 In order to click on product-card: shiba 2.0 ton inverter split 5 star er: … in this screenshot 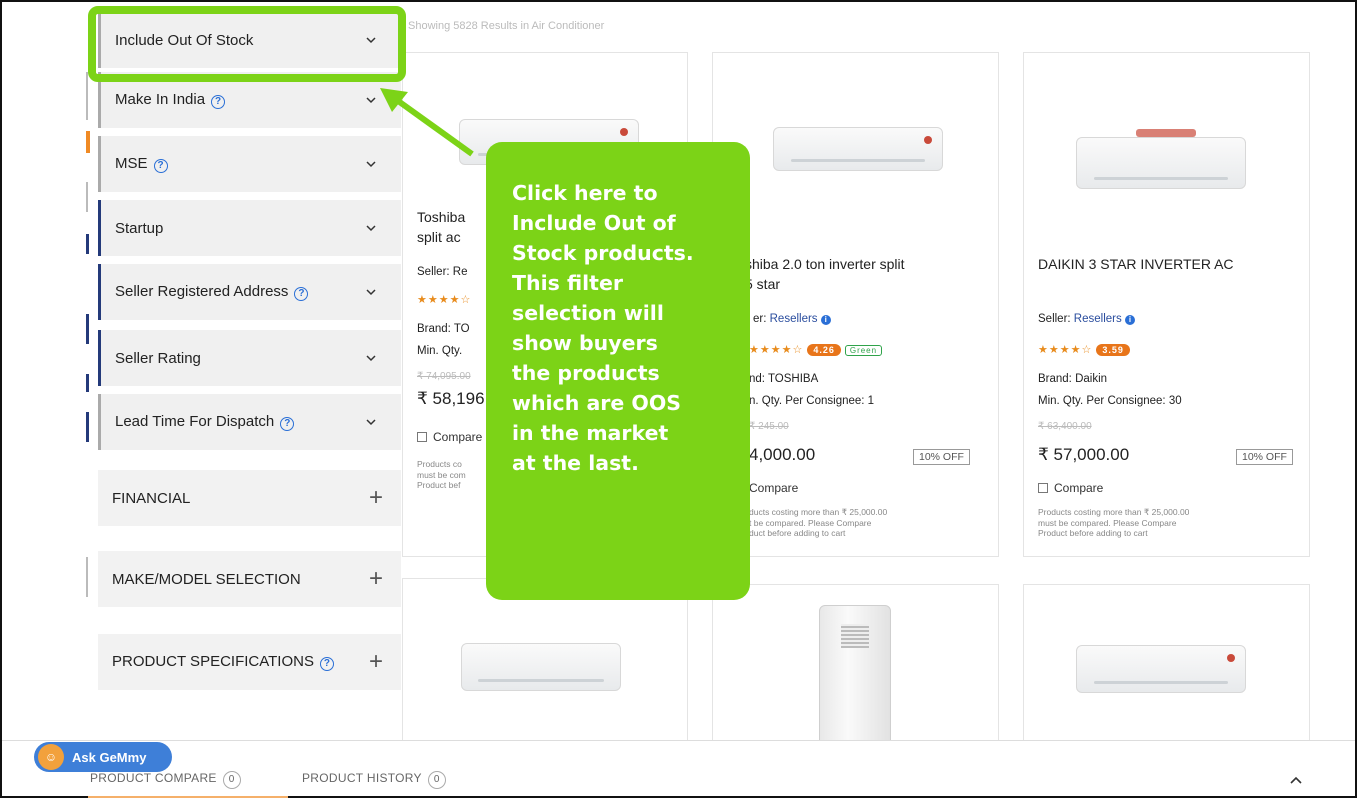, I will do `click(855, 304)`.